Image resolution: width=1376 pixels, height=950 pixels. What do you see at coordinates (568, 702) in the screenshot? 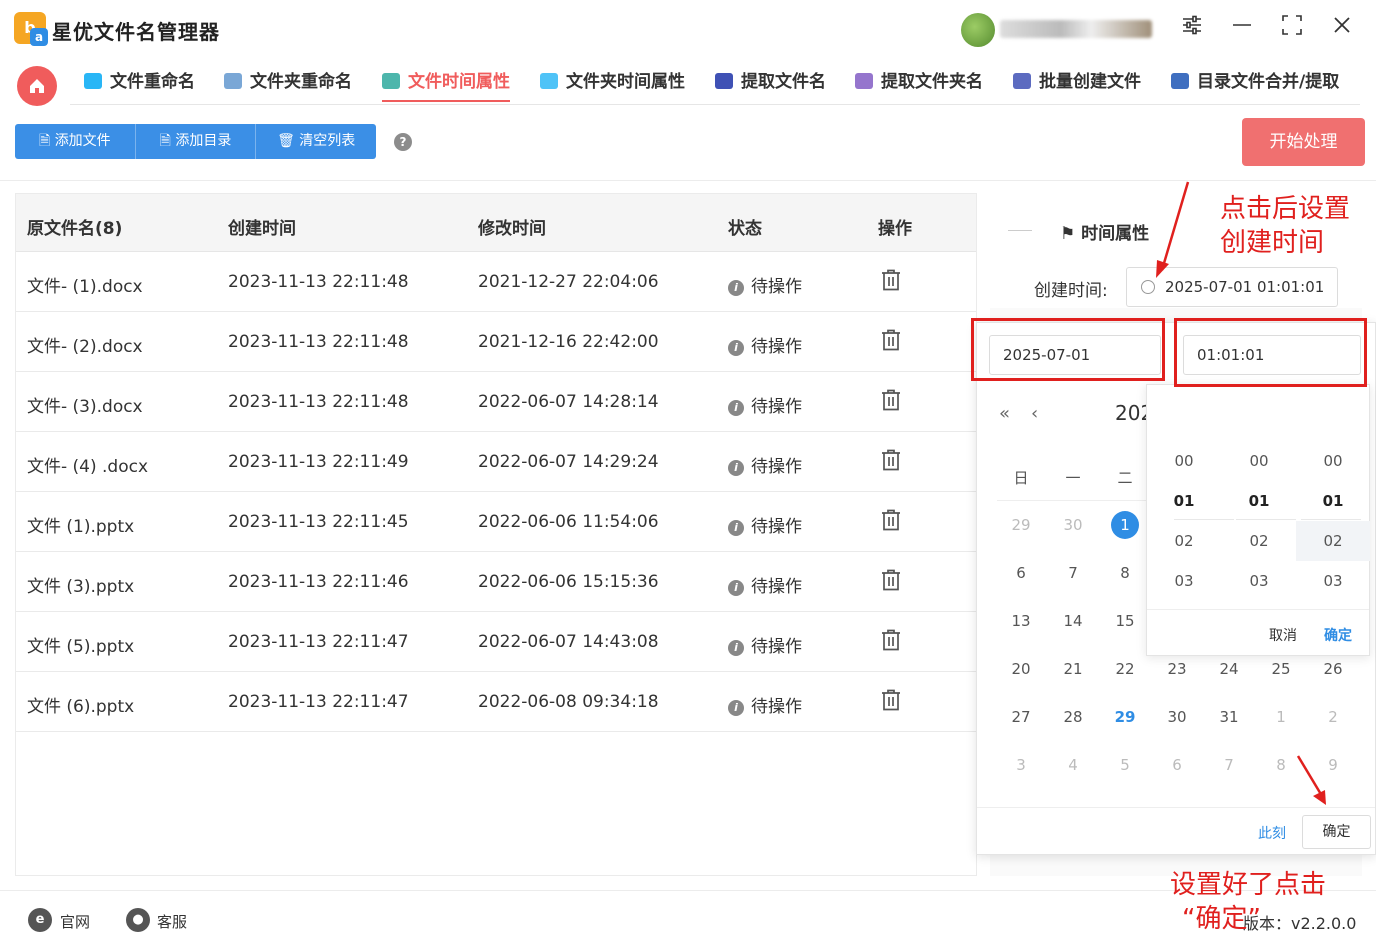
I see `cell-modified-time: 2022-06-08 09:34:18` at bounding box center [568, 702].